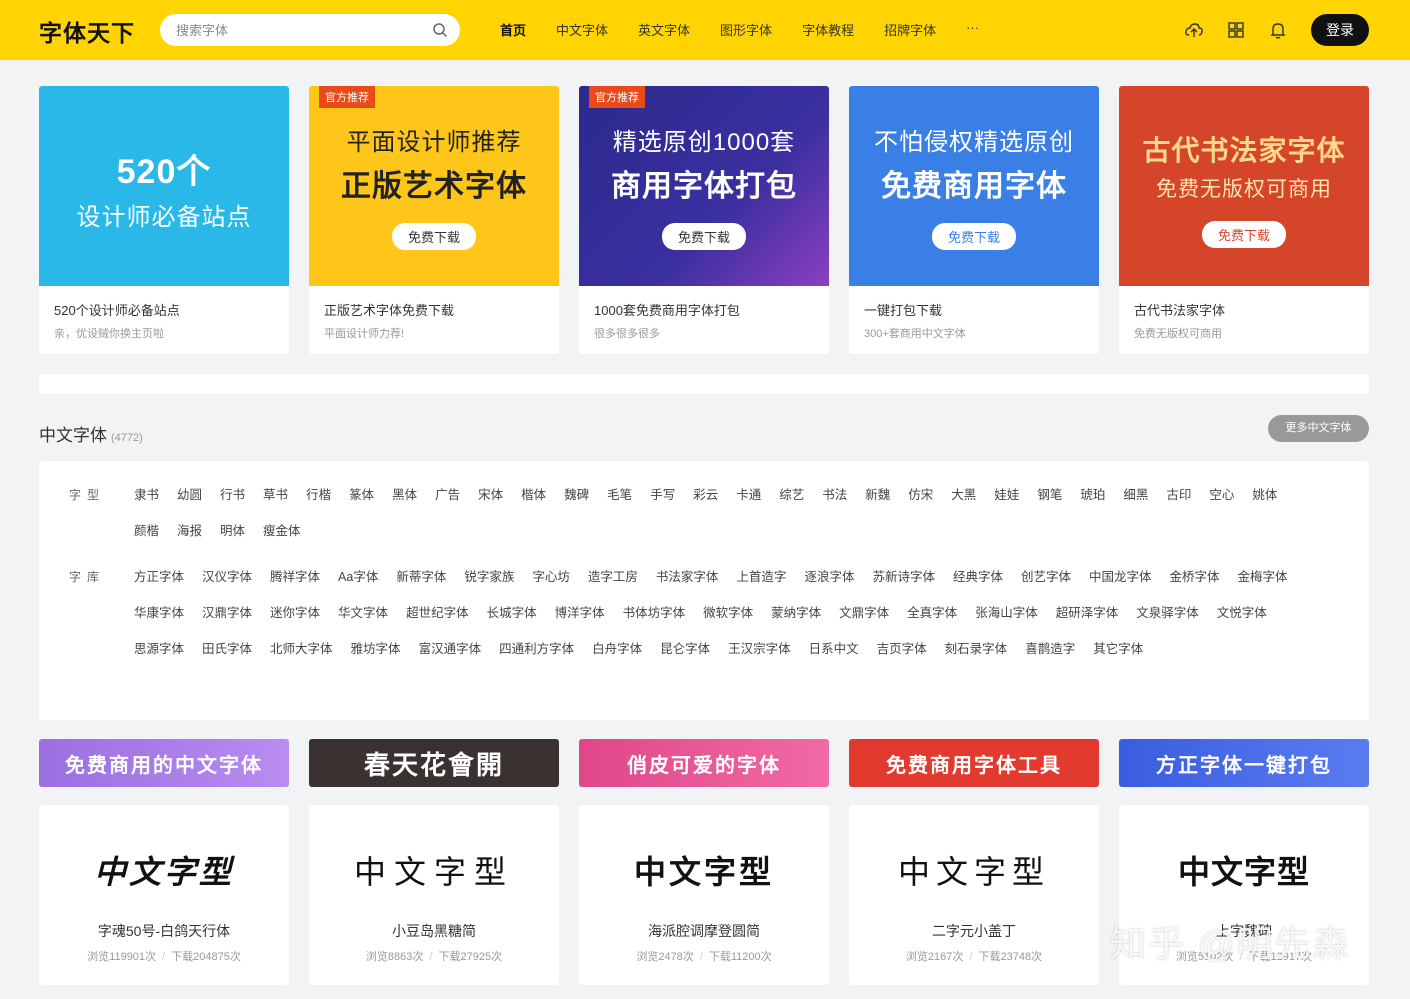 The height and width of the screenshot is (999, 1410). I want to click on library-filter-link: 华康字体, so click(159, 613).